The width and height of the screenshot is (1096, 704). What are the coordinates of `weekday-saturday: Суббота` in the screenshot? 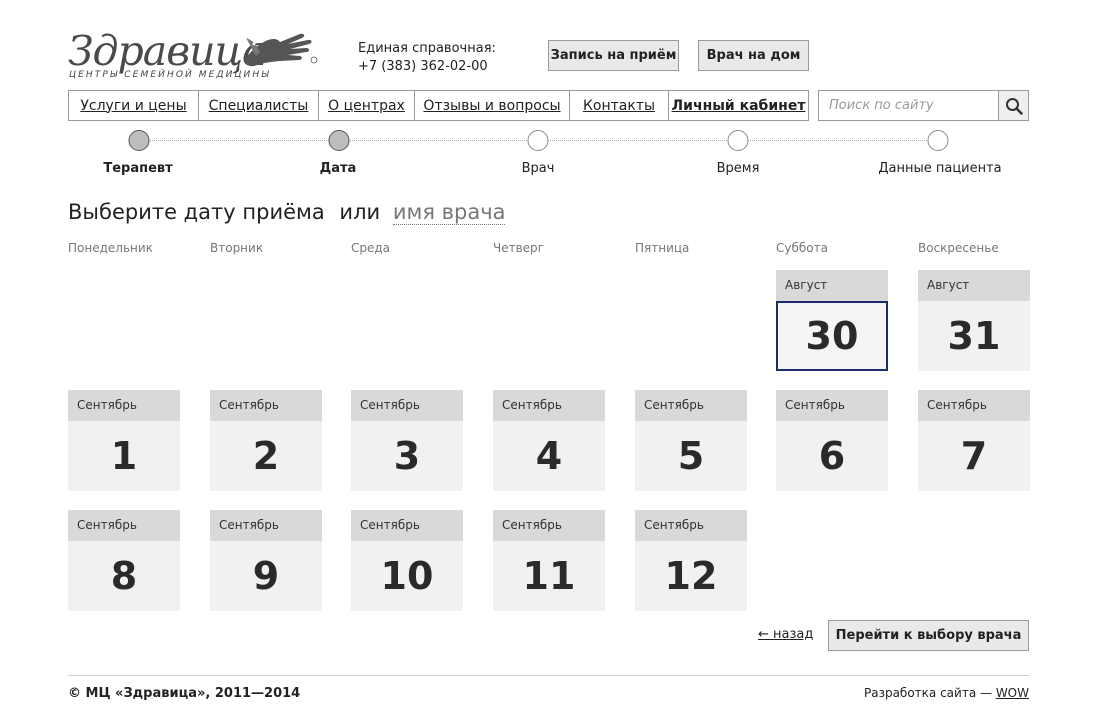 It's located at (802, 248).